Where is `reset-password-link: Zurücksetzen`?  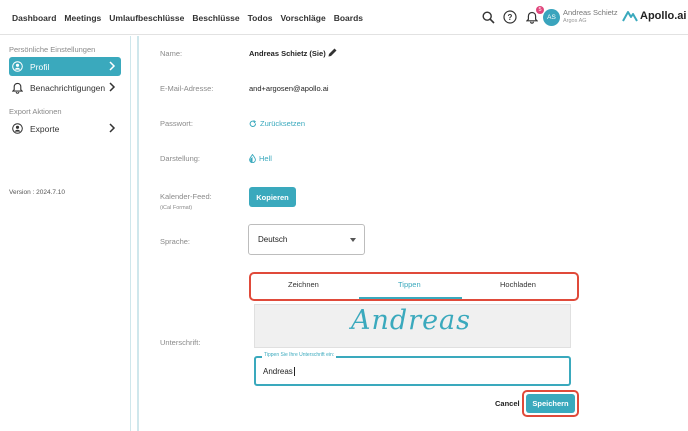 reset-password-link: Zurücksetzen is located at coordinates (277, 123).